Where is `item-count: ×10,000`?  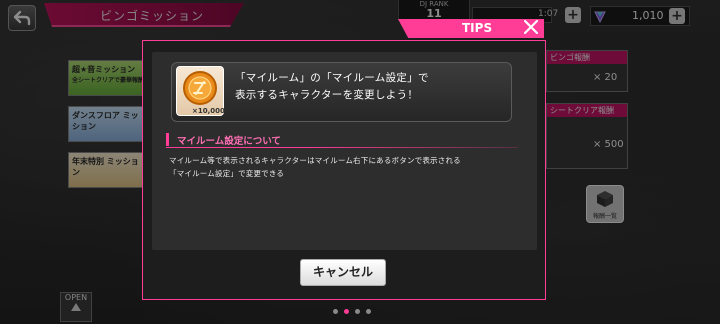 item-count: ×10,000 is located at coordinates (208, 111).